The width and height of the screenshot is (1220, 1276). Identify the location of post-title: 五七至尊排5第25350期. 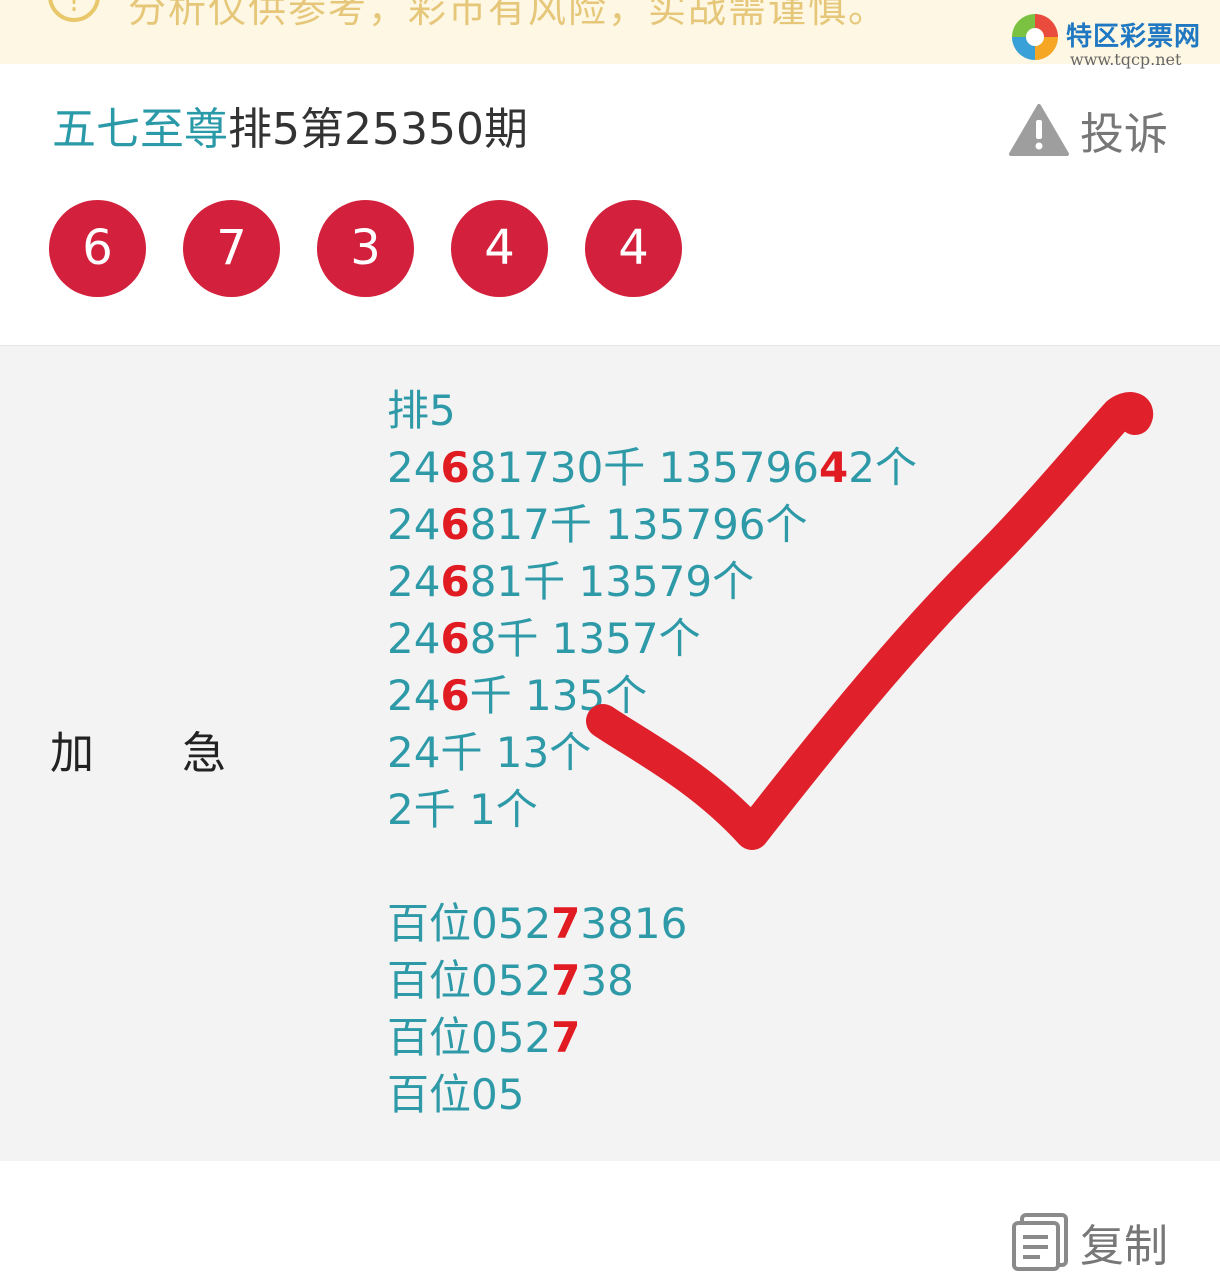
(290, 130).